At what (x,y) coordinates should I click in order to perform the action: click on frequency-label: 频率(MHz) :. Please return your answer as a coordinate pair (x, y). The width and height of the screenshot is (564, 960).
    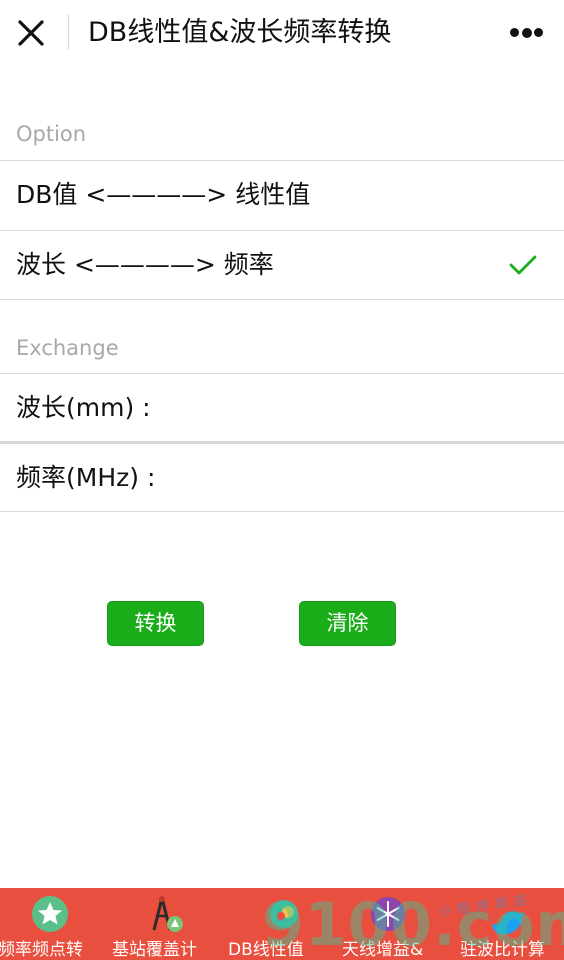
    Looking at the image, I should click on (86, 477).